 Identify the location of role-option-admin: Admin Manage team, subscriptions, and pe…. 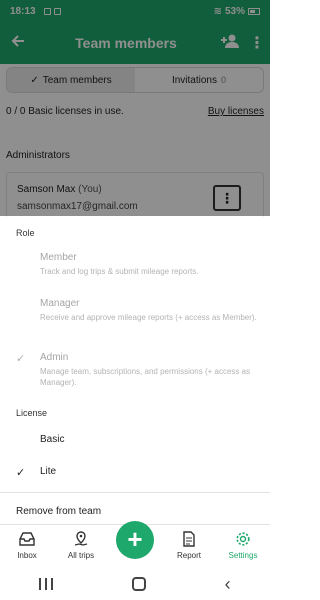
(149, 370).